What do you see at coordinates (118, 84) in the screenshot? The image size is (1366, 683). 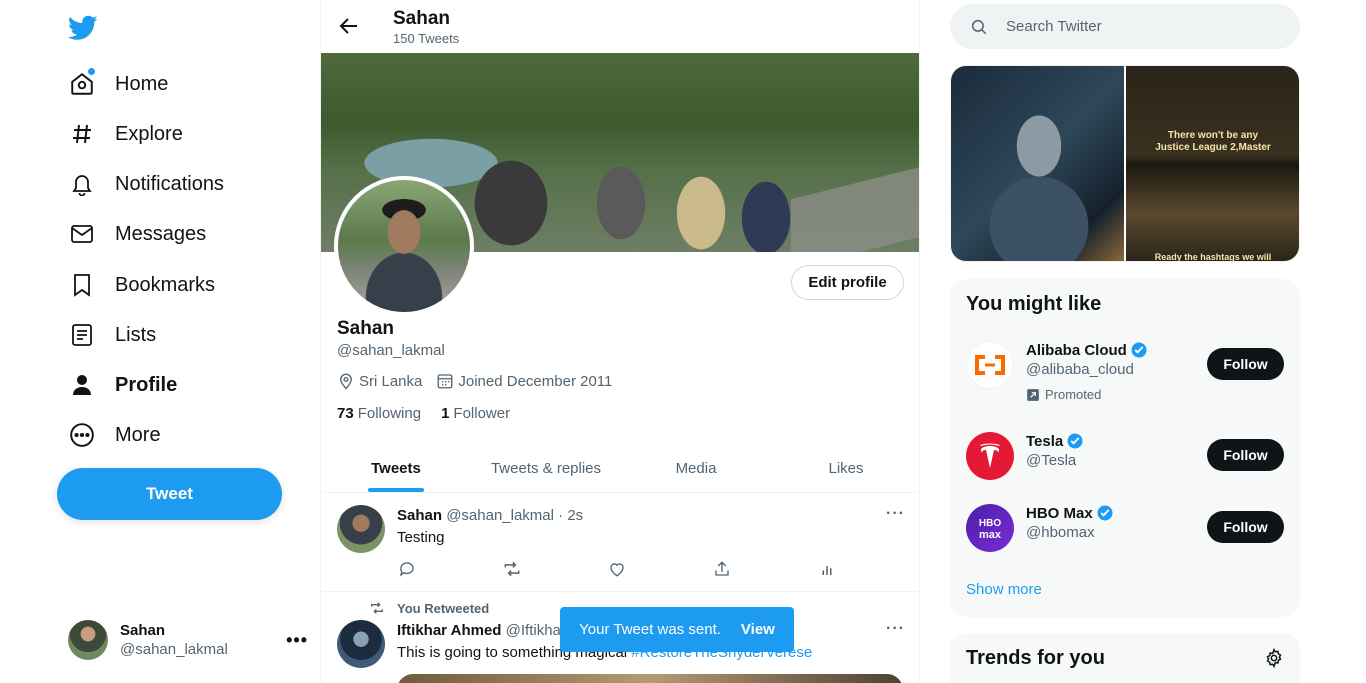 I see `nav-home: Home` at bounding box center [118, 84].